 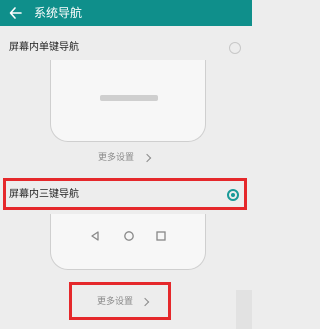 What do you see at coordinates (129, 98) in the screenshot?
I see `home-bar-indicator` at bounding box center [129, 98].